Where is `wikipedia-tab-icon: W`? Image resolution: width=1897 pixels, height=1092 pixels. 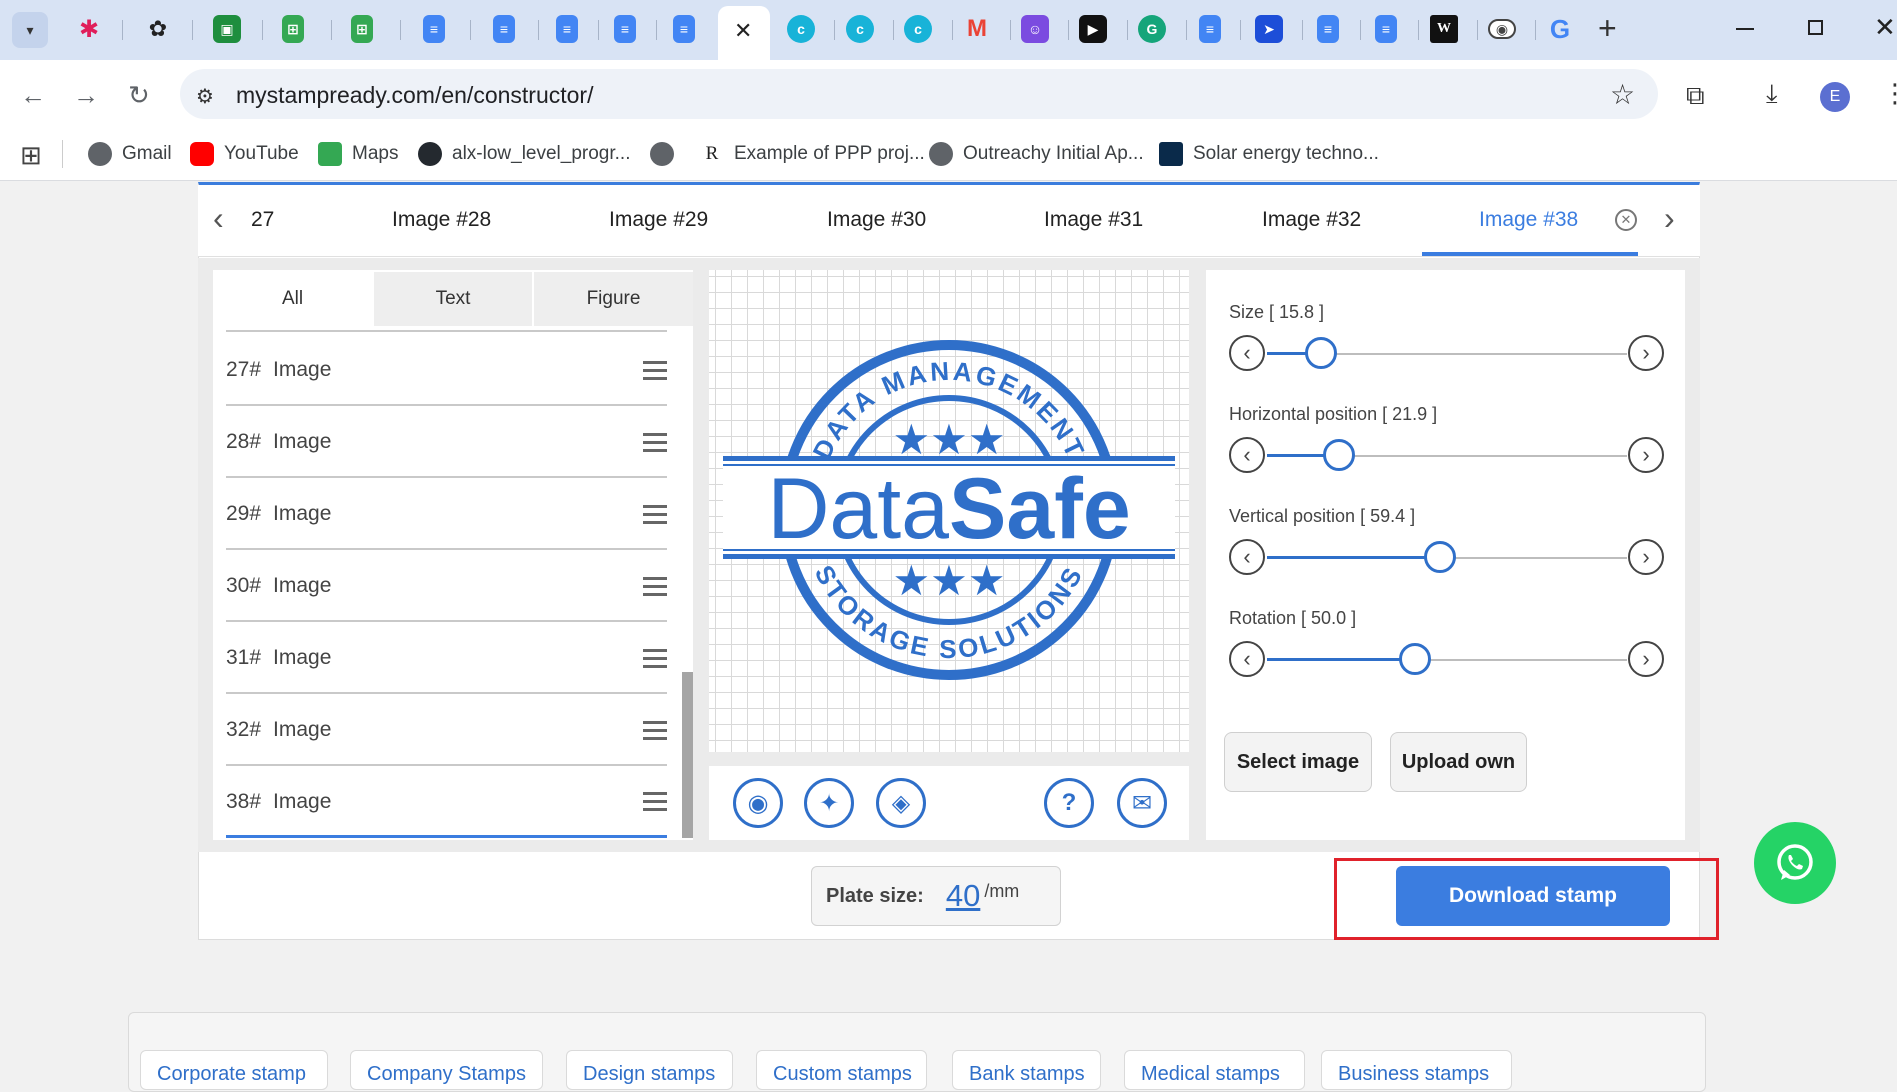 wikipedia-tab-icon: W is located at coordinates (1444, 29).